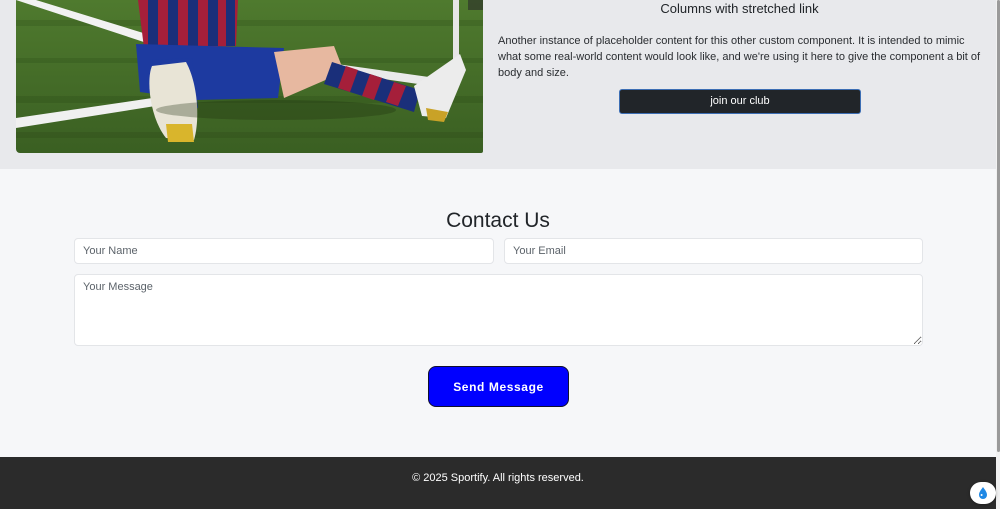 Image resolution: width=1000 pixels, height=509 pixels. I want to click on email-input, so click(713, 251).